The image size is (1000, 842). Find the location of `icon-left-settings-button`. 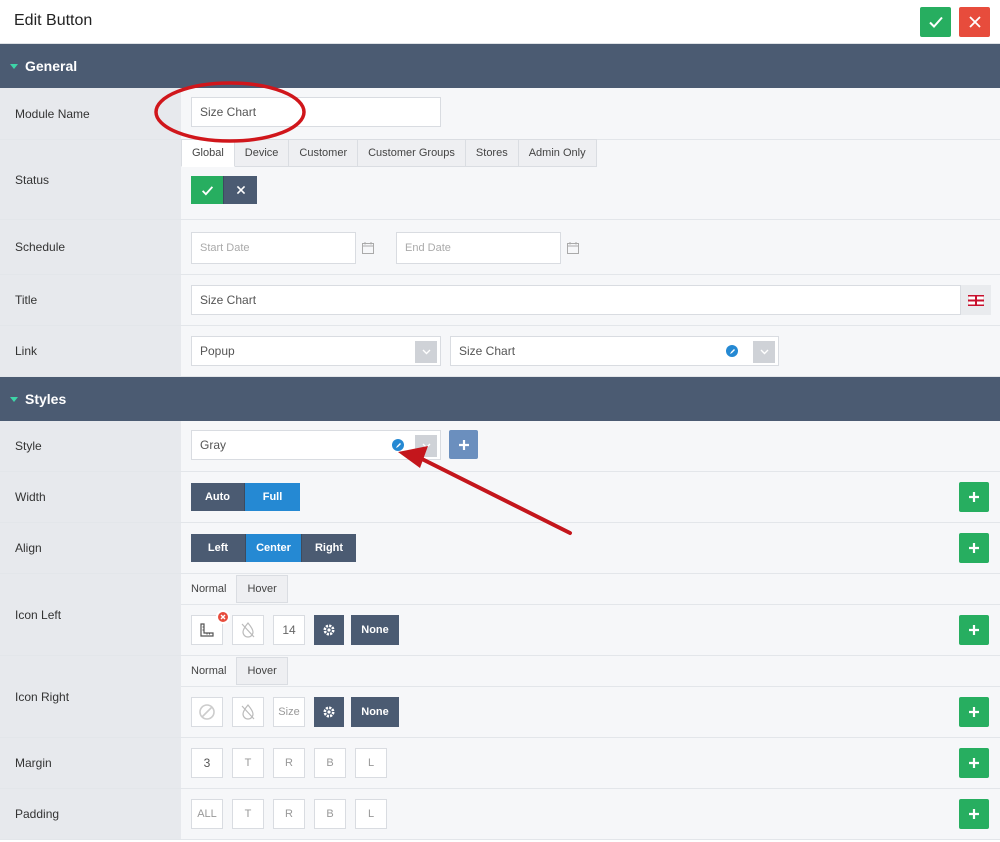

icon-left-settings-button is located at coordinates (329, 630).